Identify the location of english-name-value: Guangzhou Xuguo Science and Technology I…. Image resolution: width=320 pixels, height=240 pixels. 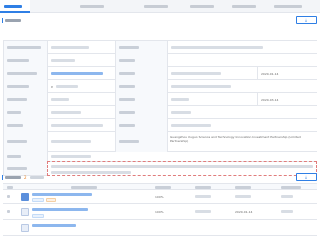
(242, 142).